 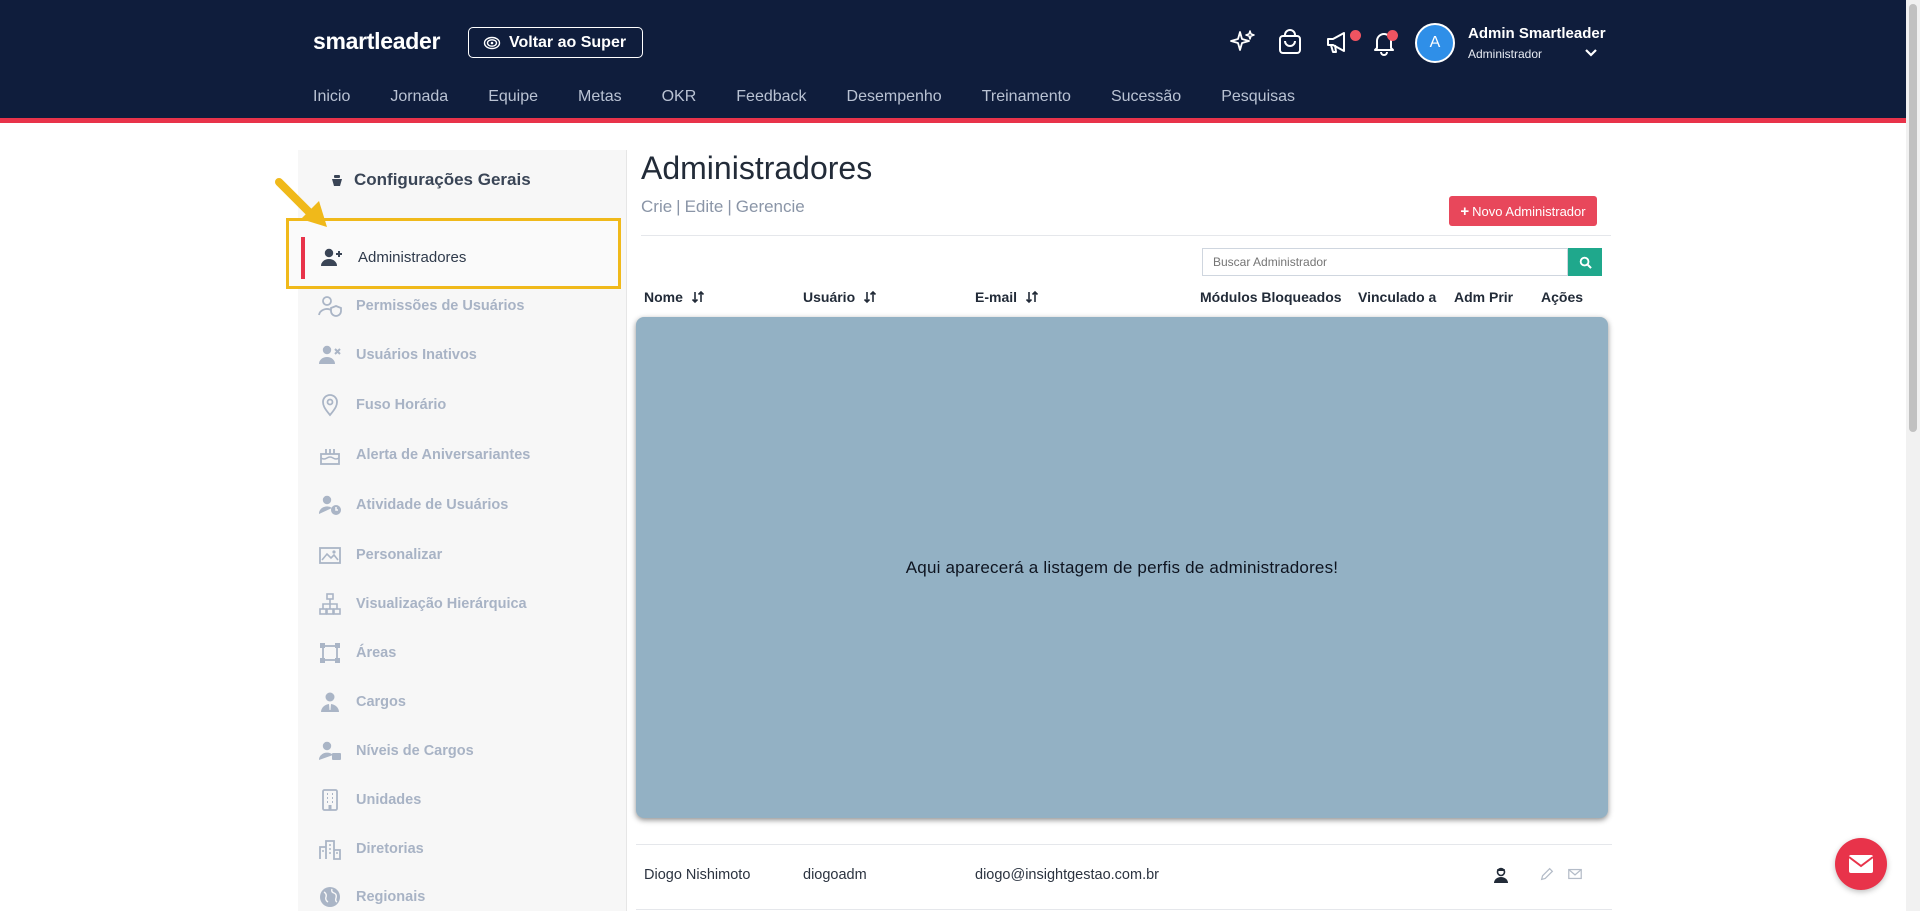 What do you see at coordinates (330, 306) in the screenshot?
I see `user-shield-icon` at bounding box center [330, 306].